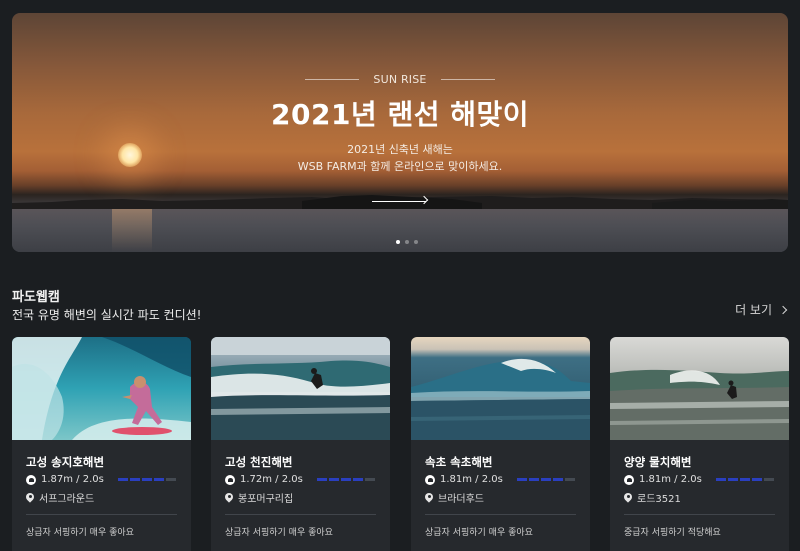 The width and height of the screenshot is (800, 551). Describe the element at coordinates (783, 309) in the screenshot. I see `chevron-right-icon` at that location.